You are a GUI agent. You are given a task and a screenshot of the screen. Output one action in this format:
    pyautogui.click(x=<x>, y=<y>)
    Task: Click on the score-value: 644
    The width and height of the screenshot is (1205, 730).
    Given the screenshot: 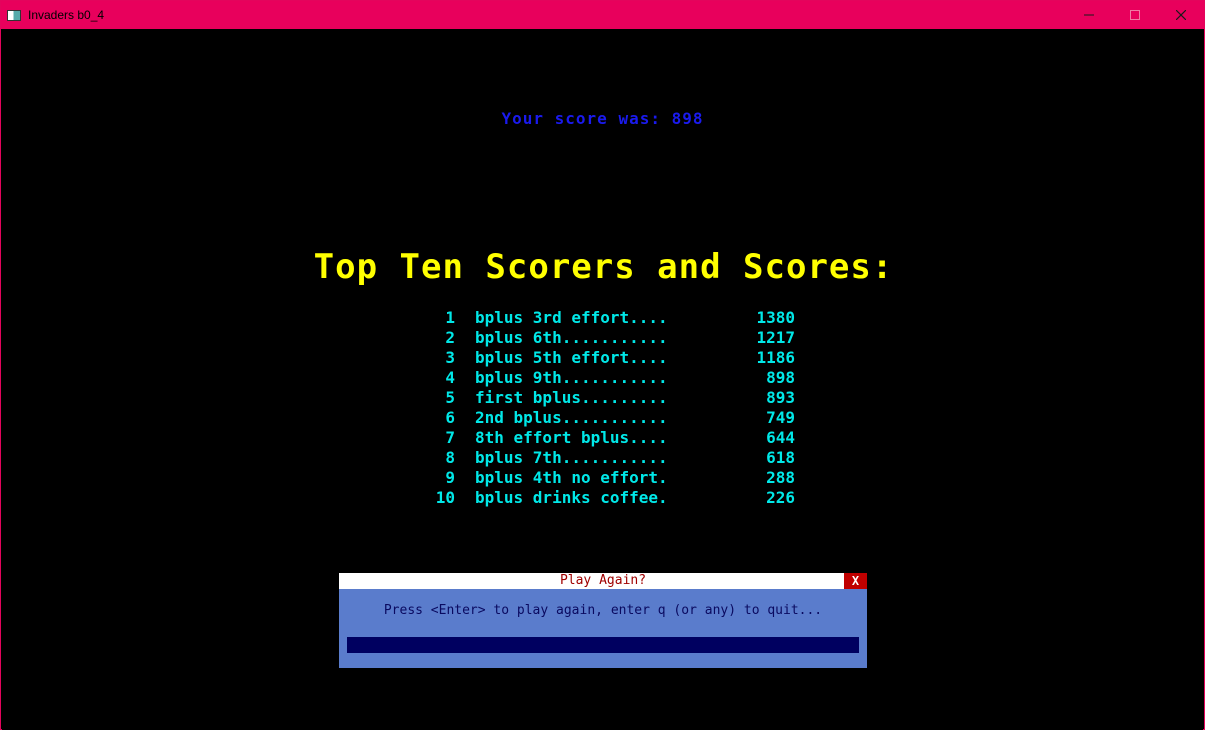 What is the action you would take?
    pyautogui.click(x=780, y=437)
    